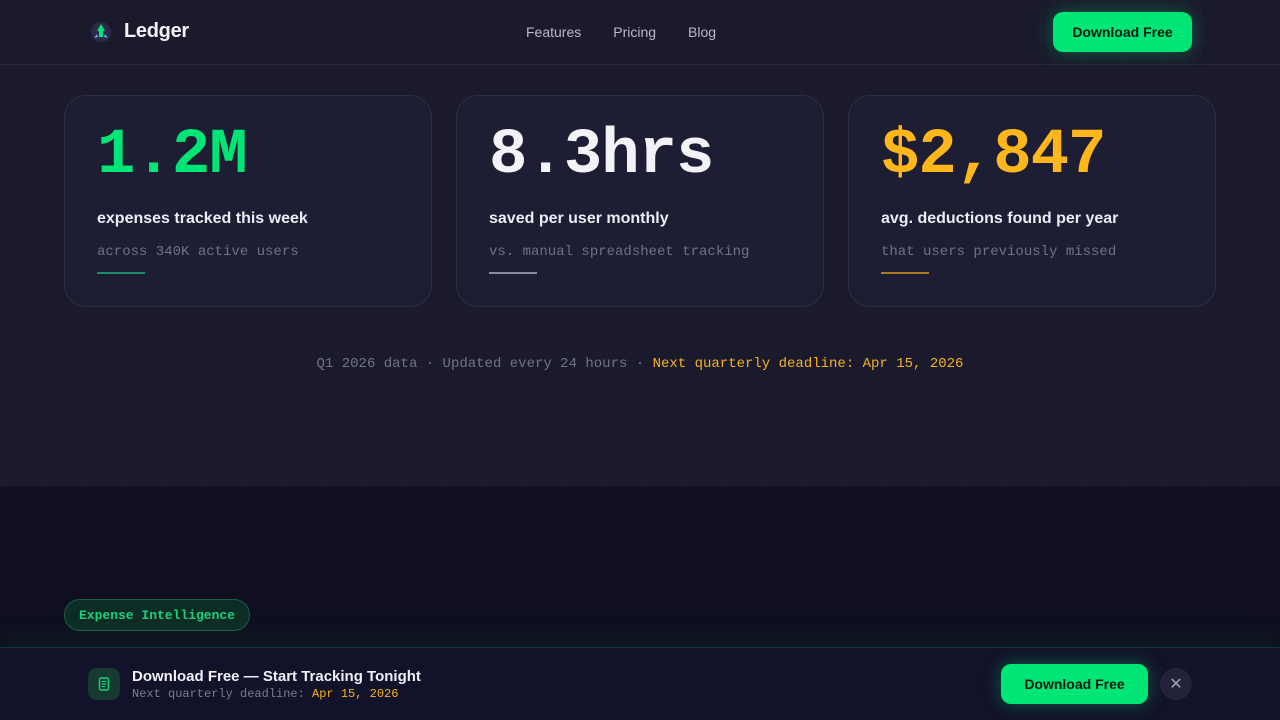  I want to click on stat-subtext: that users previously missed, so click(999, 252).